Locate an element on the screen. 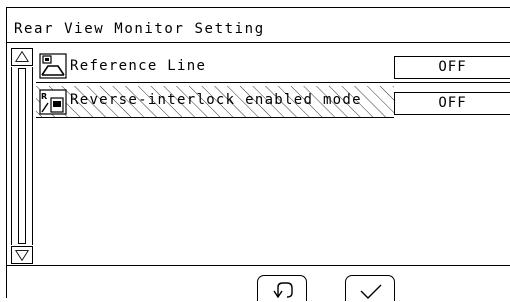  row-divider is located at coordinates (273, 82).